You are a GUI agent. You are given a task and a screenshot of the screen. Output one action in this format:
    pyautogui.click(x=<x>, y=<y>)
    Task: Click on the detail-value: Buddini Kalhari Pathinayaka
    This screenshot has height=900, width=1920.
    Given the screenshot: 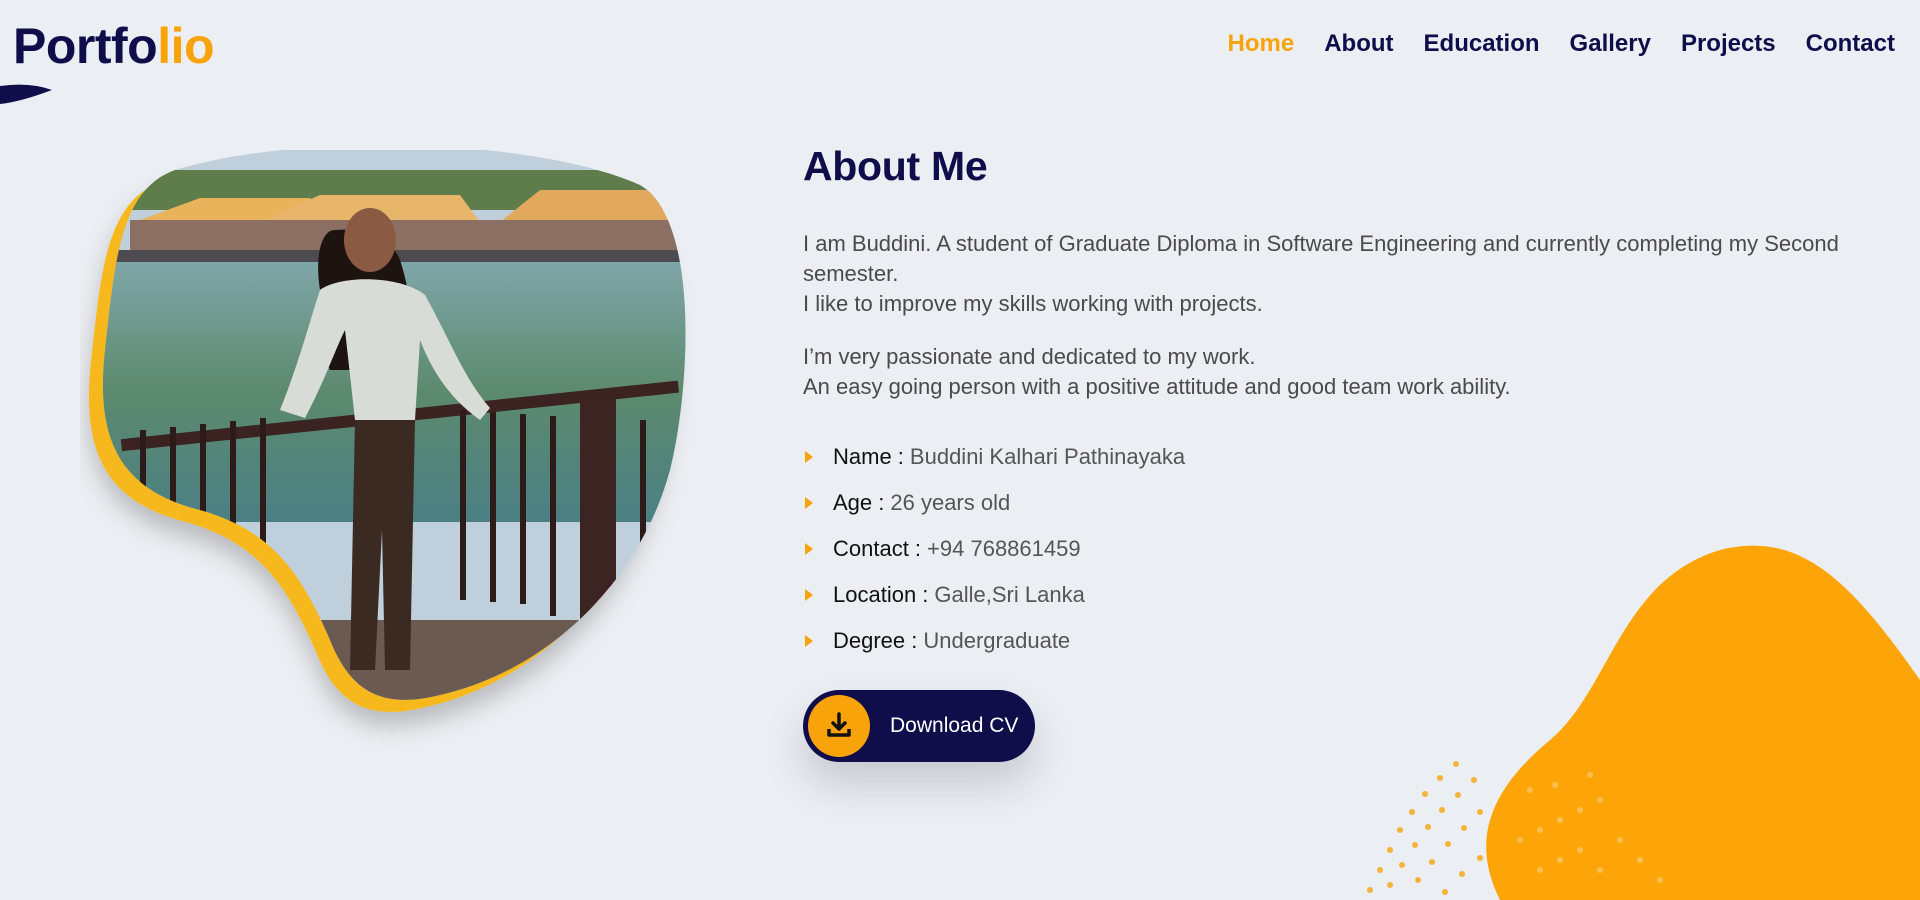 What is the action you would take?
    pyautogui.click(x=1047, y=456)
    